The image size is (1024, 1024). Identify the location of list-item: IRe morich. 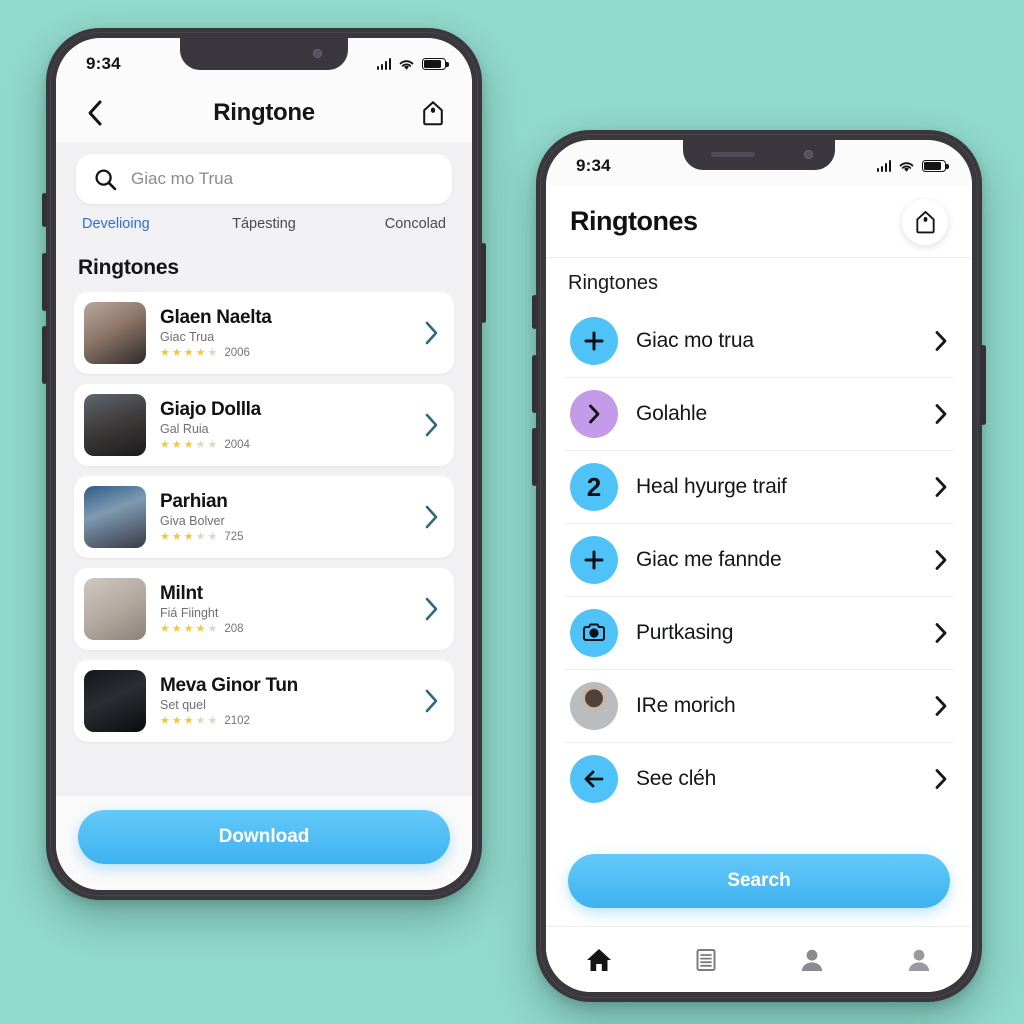
(759, 706).